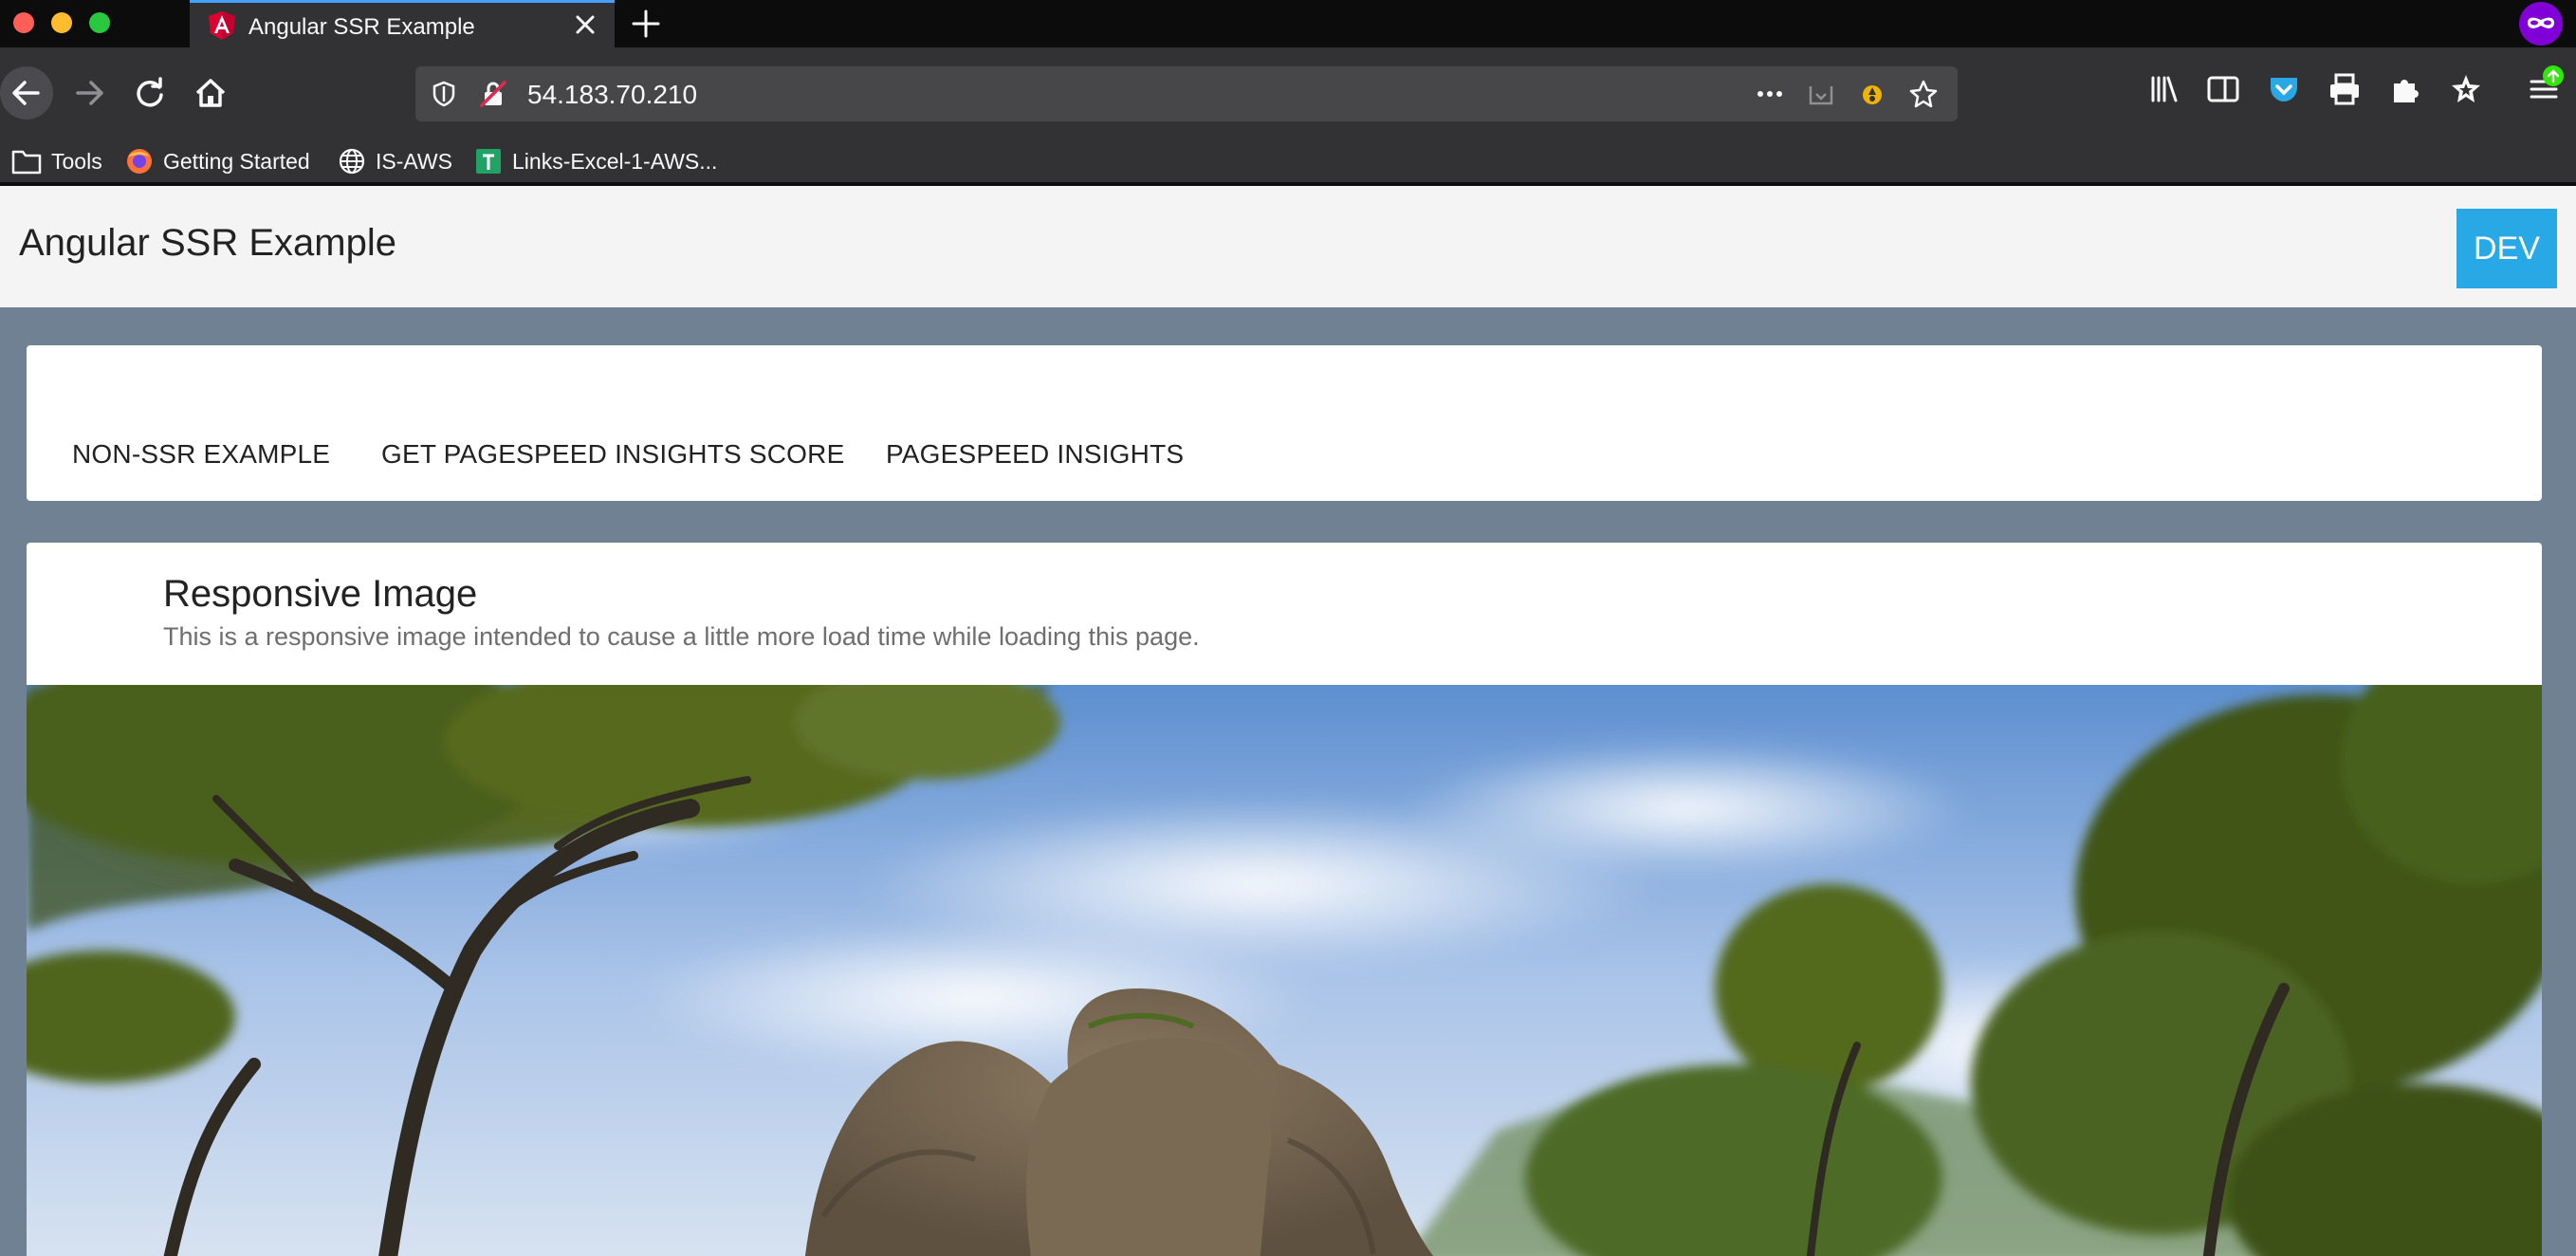  What do you see at coordinates (612, 95) in the screenshot?
I see `url-text: 54.183.70.210` at bounding box center [612, 95].